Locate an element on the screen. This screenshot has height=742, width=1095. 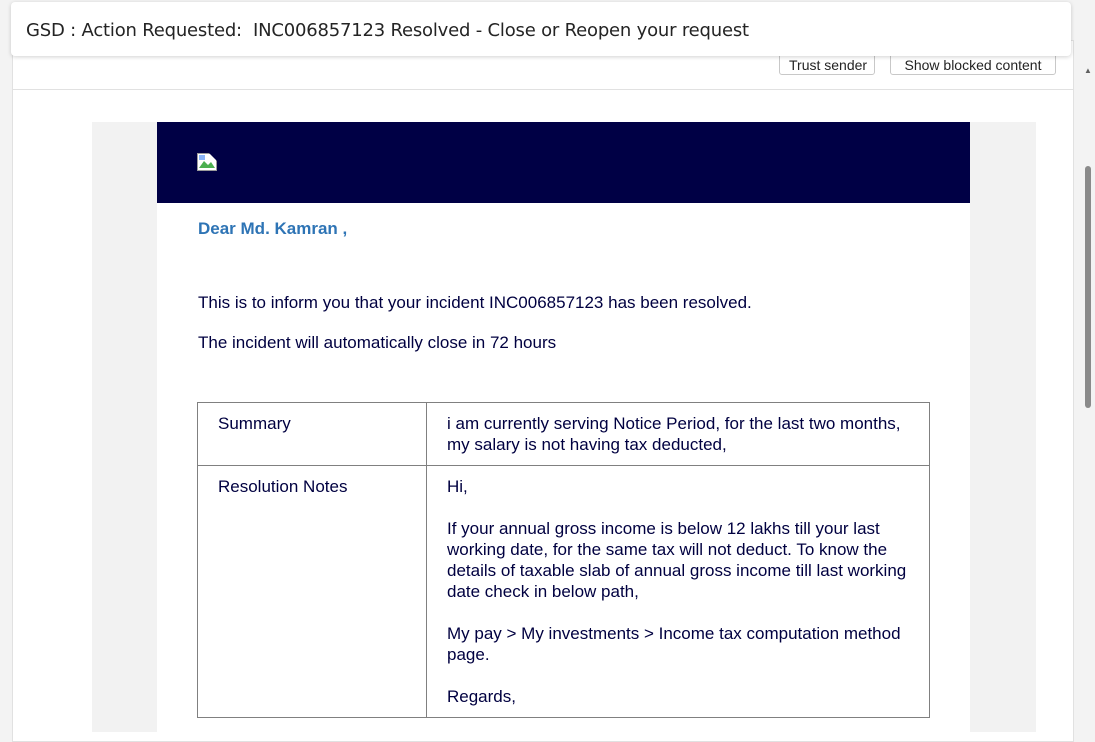
scroll-up-arrow-icon: ▲ is located at coordinates (1088, 70).